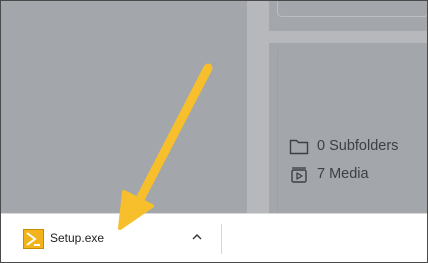 The width and height of the screenshot is (428, 263). I want to click on download-file-name: Setup.exe, so click(77, 238).